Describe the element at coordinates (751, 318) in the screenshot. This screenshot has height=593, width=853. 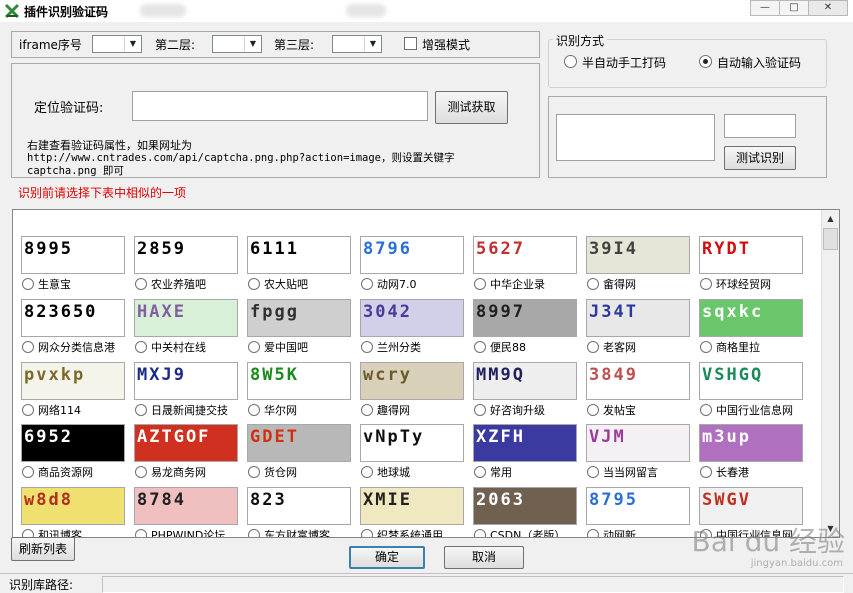
I see `captcha-sample-image: sqxkc` at that location.